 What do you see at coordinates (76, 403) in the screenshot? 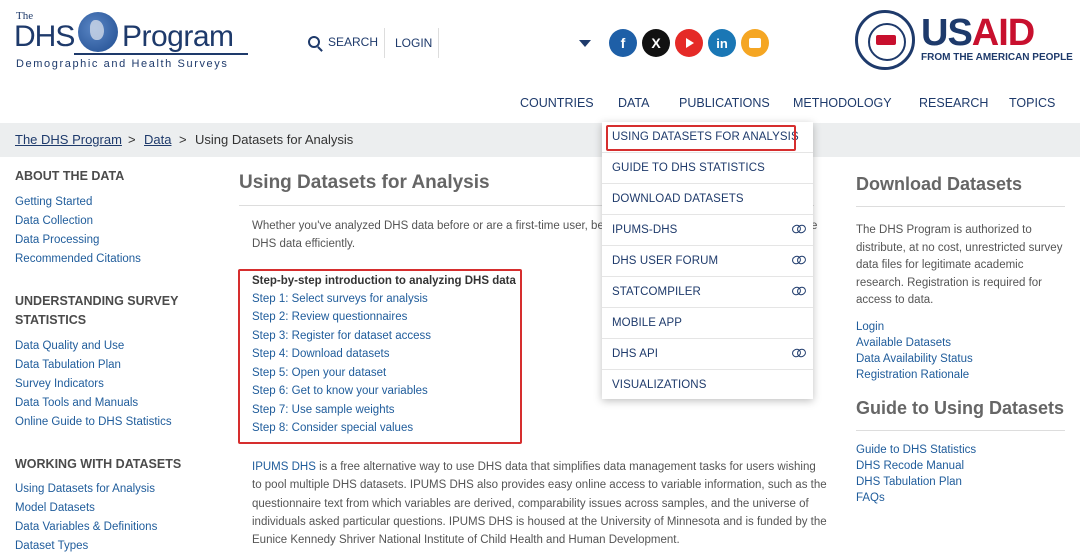
I see `sidebar-item-tools-manuals: Data Tools and Manuals` at bounding box center [76, 403].